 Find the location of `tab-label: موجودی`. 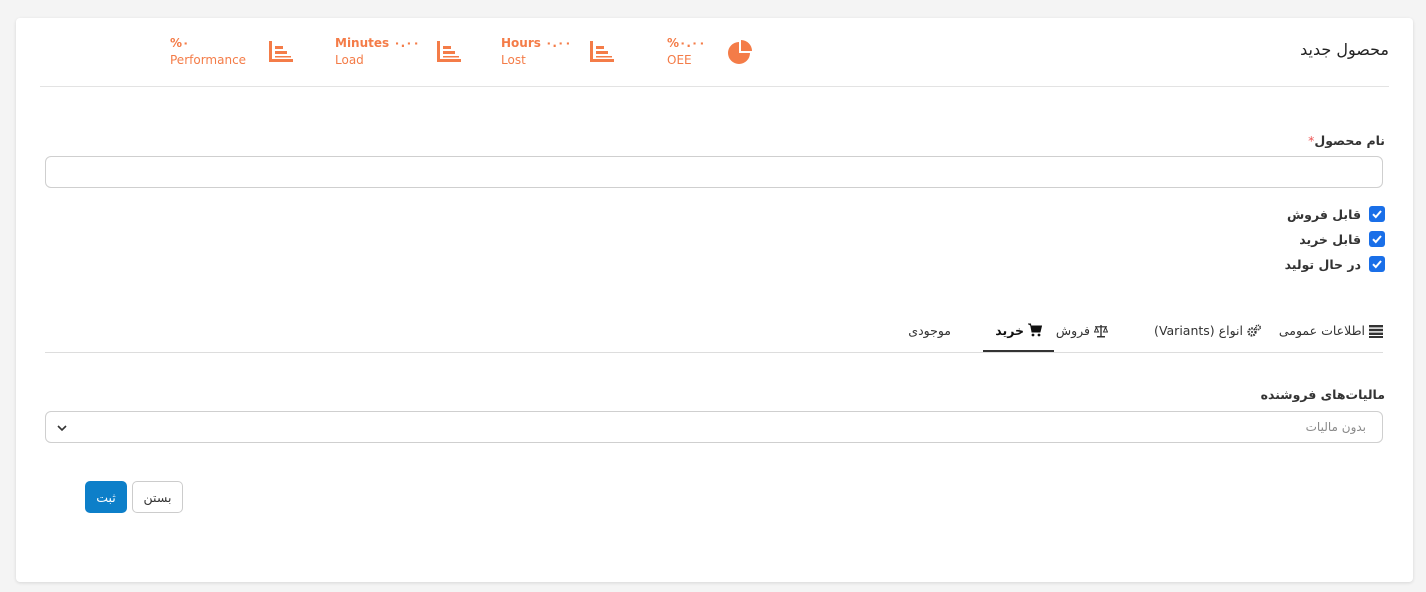

tab-label: موجودی is located at coordinates (929, 330).